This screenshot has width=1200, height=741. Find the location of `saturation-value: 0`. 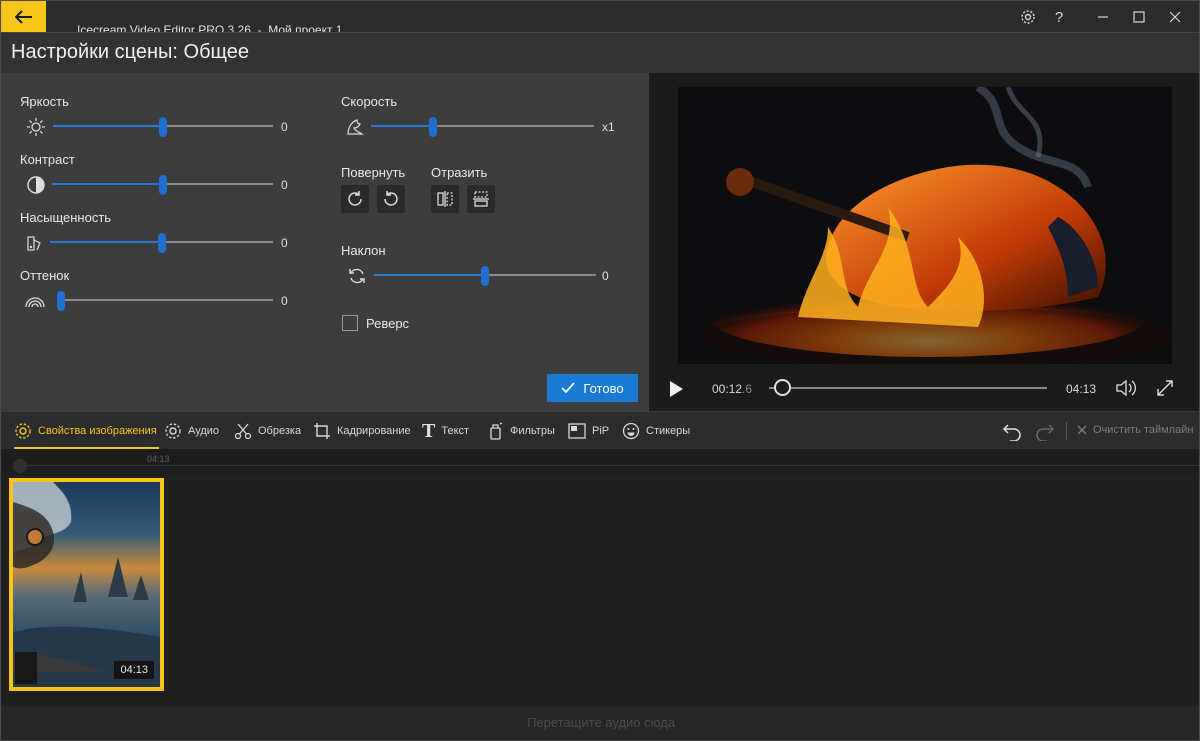

saturation-value: 0 is located at coordinates (284, 243).